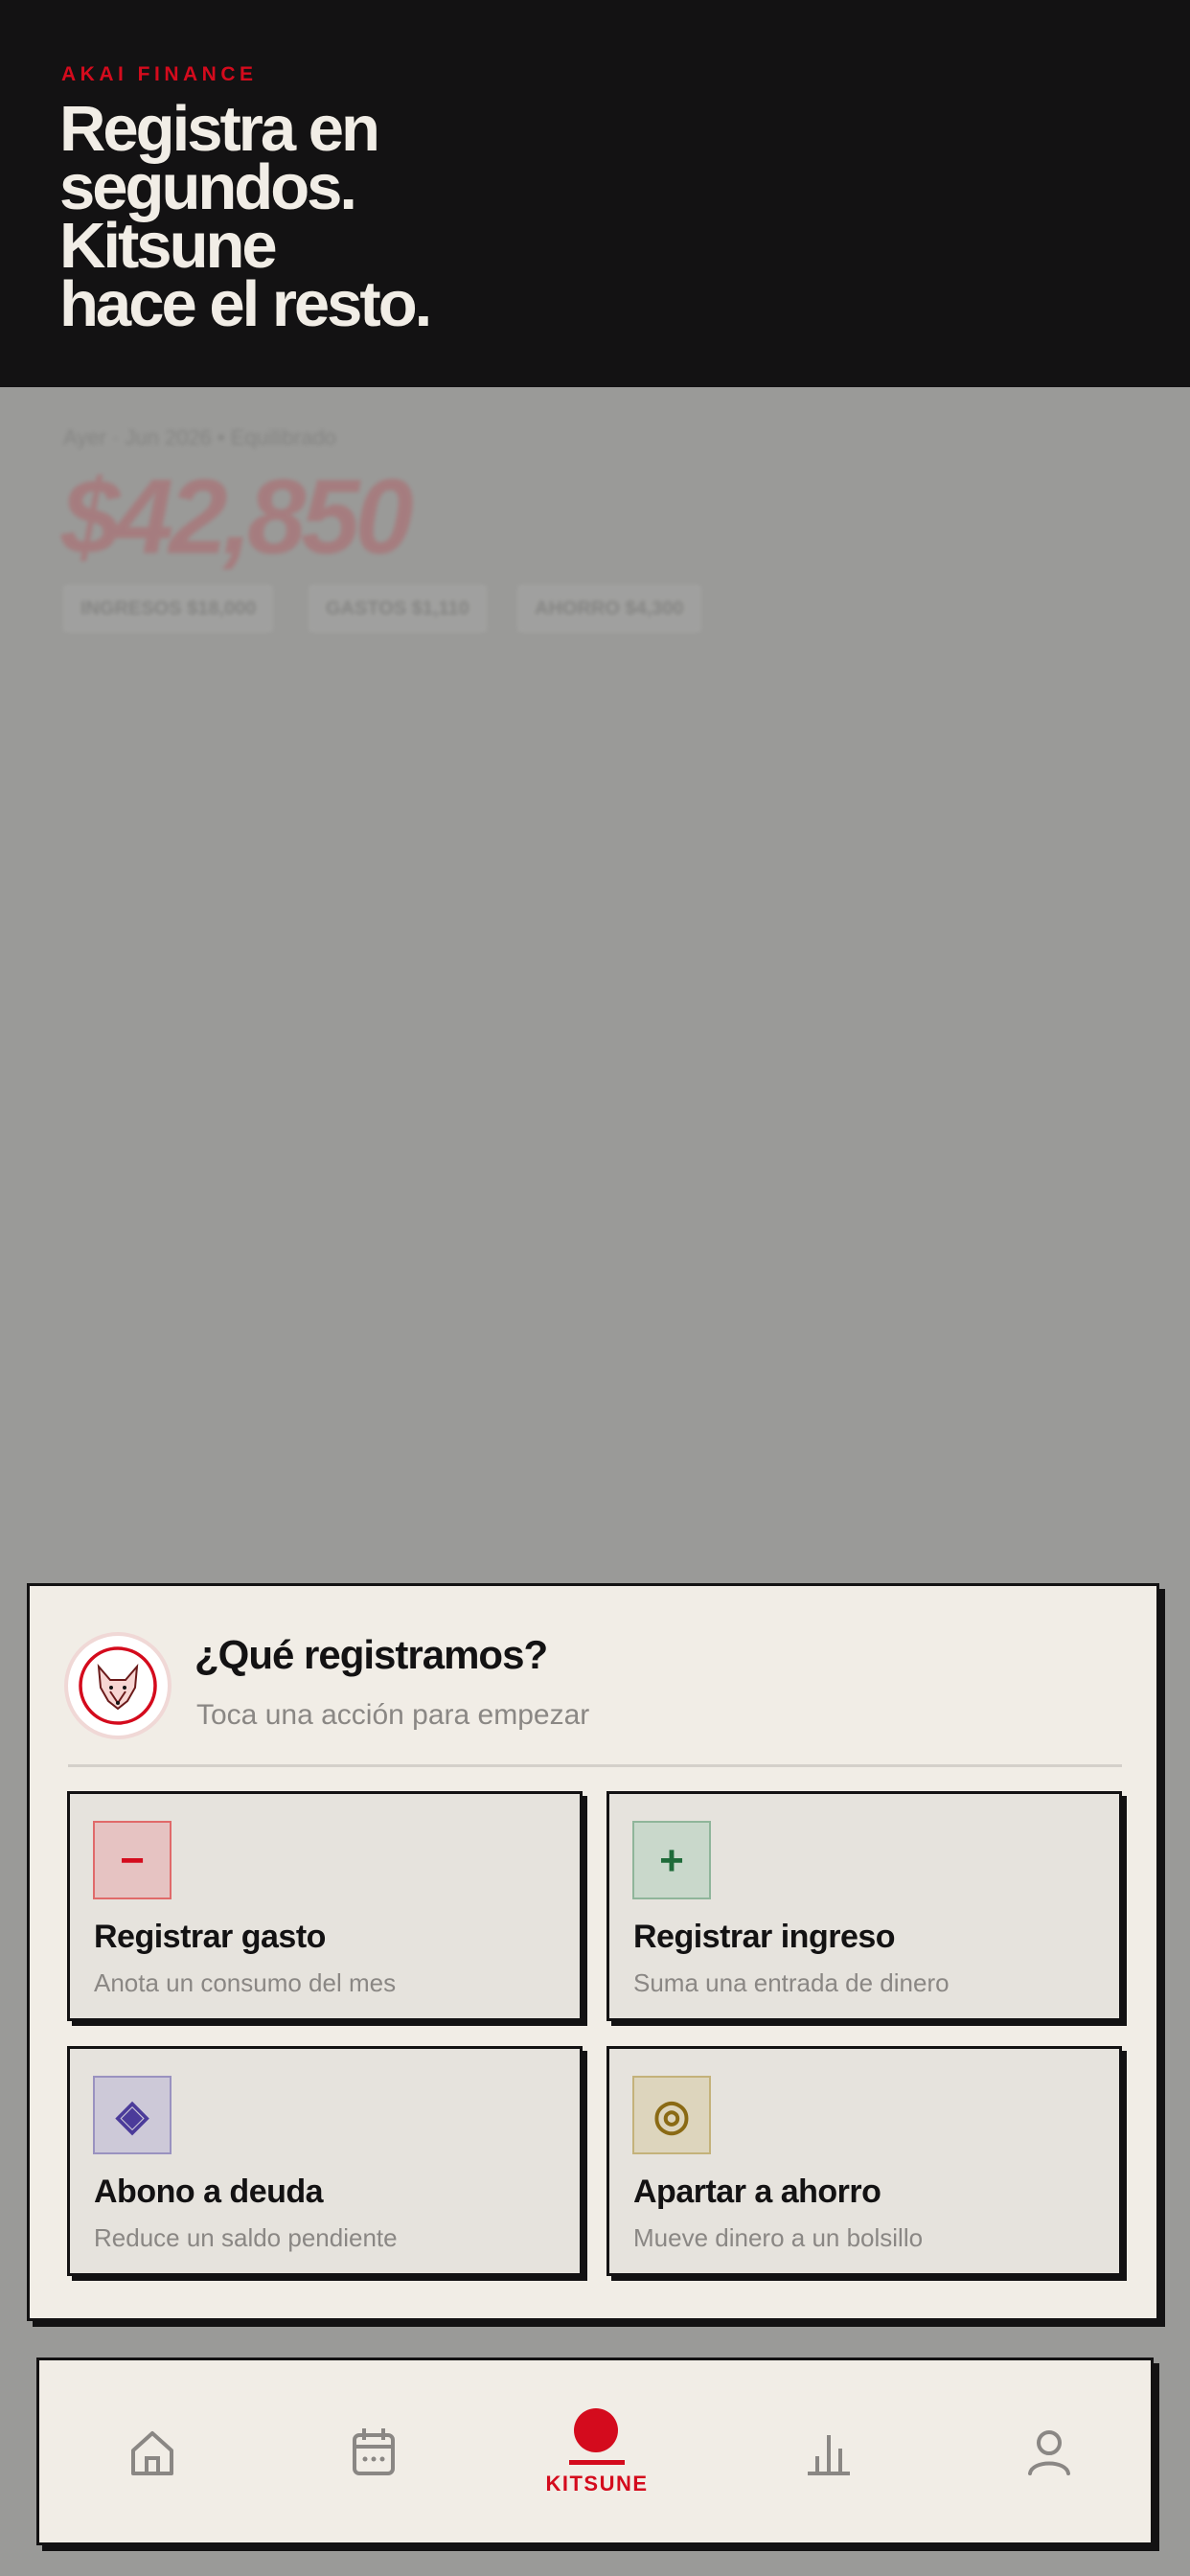 This screenshot has width=1190, height=2576. Describe the element at coordinates (238, 517) in the screenshot. I see `balance-amount: $42,850` at that location.